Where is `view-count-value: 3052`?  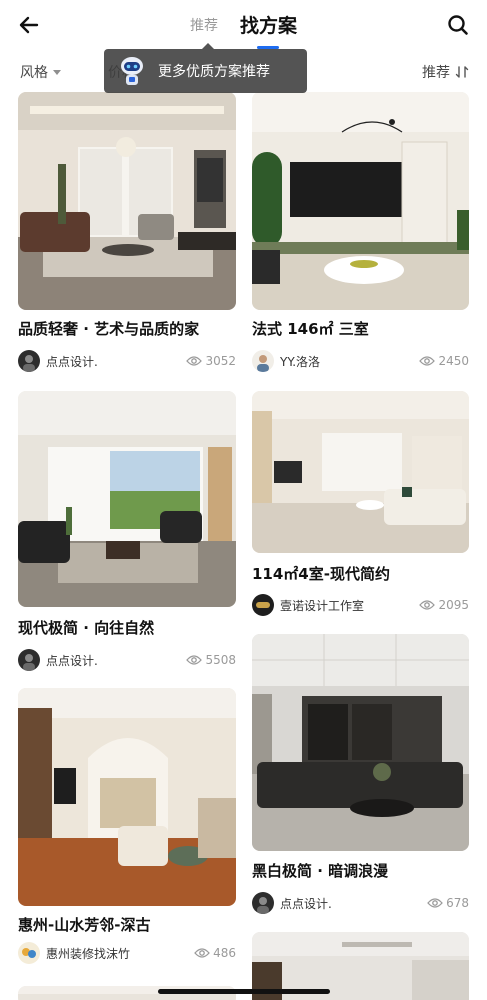
view-count-value: 3052 is located at coordinates (220, 361).